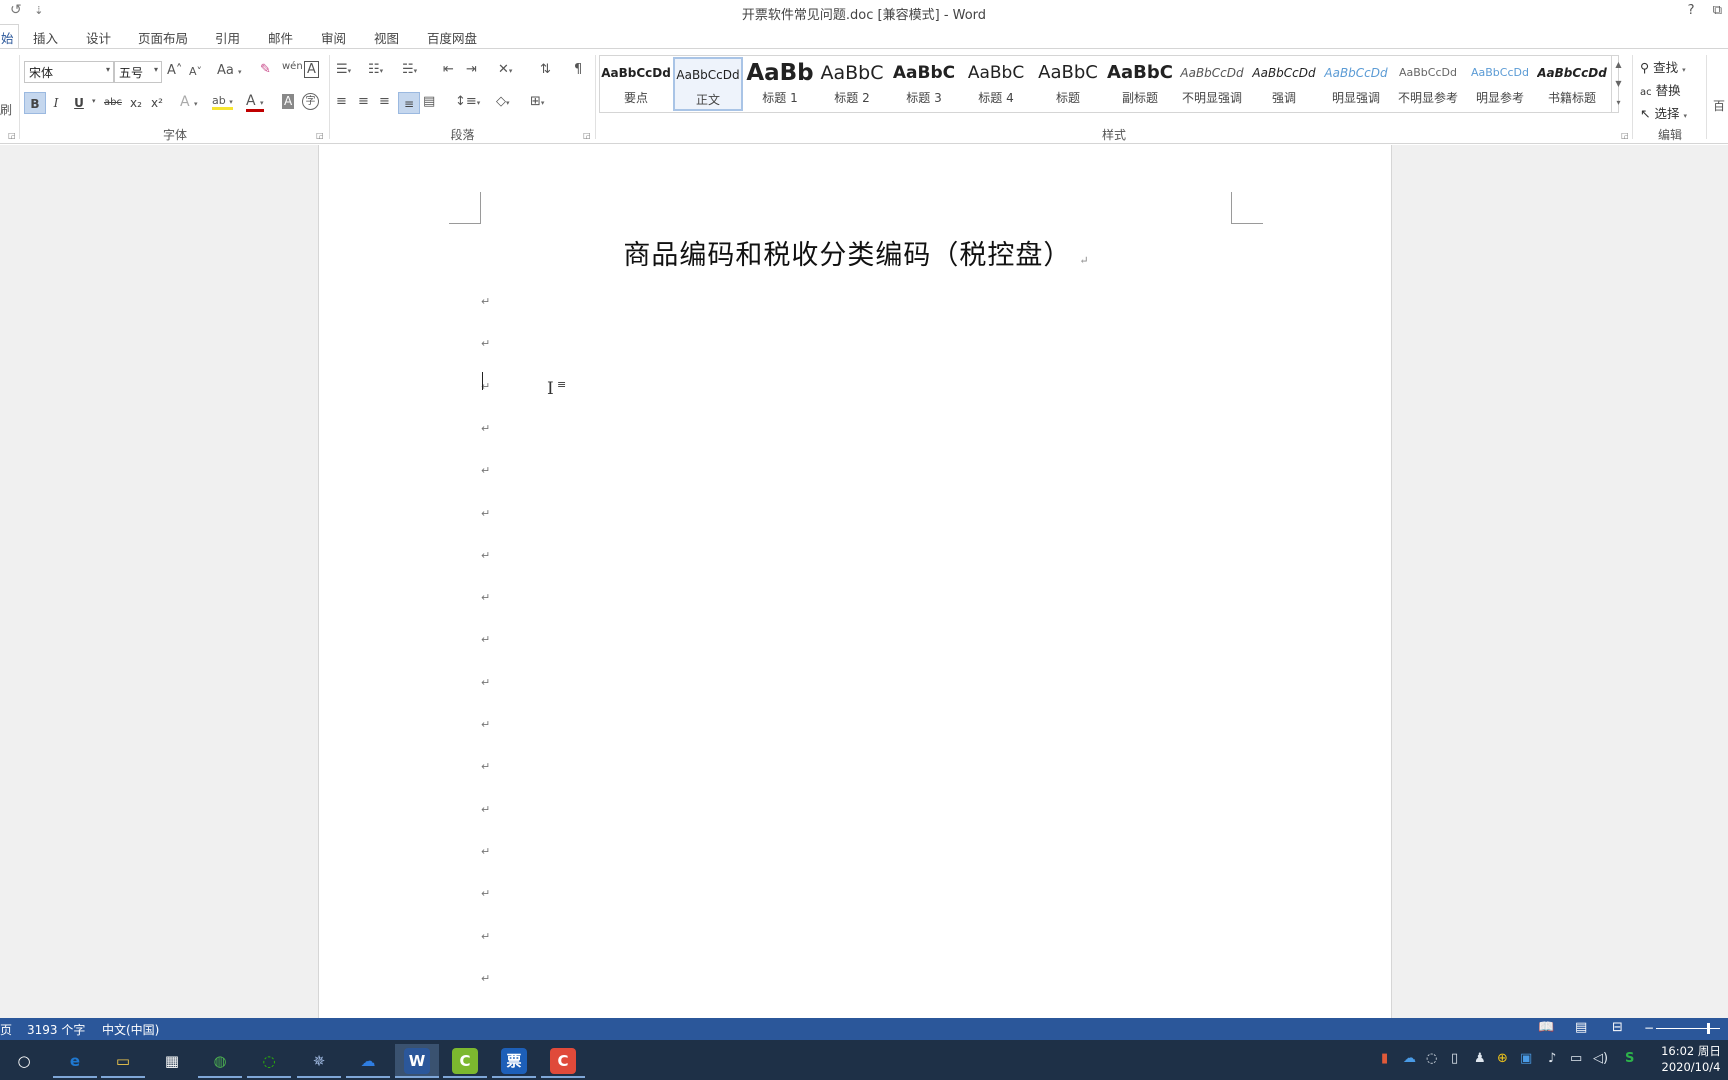 This screenshot has width=1728, height=1080. I want to click on format-painter-button: 刷, so click(6, 109).